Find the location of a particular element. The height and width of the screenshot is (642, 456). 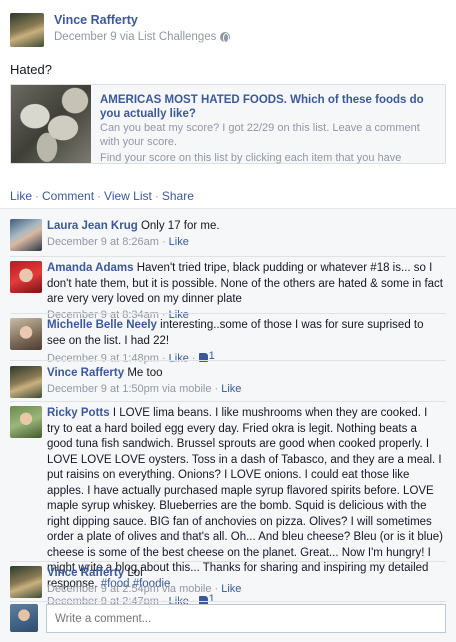

commenter-name: Ricky Potts is located at coordinates (78, 413).